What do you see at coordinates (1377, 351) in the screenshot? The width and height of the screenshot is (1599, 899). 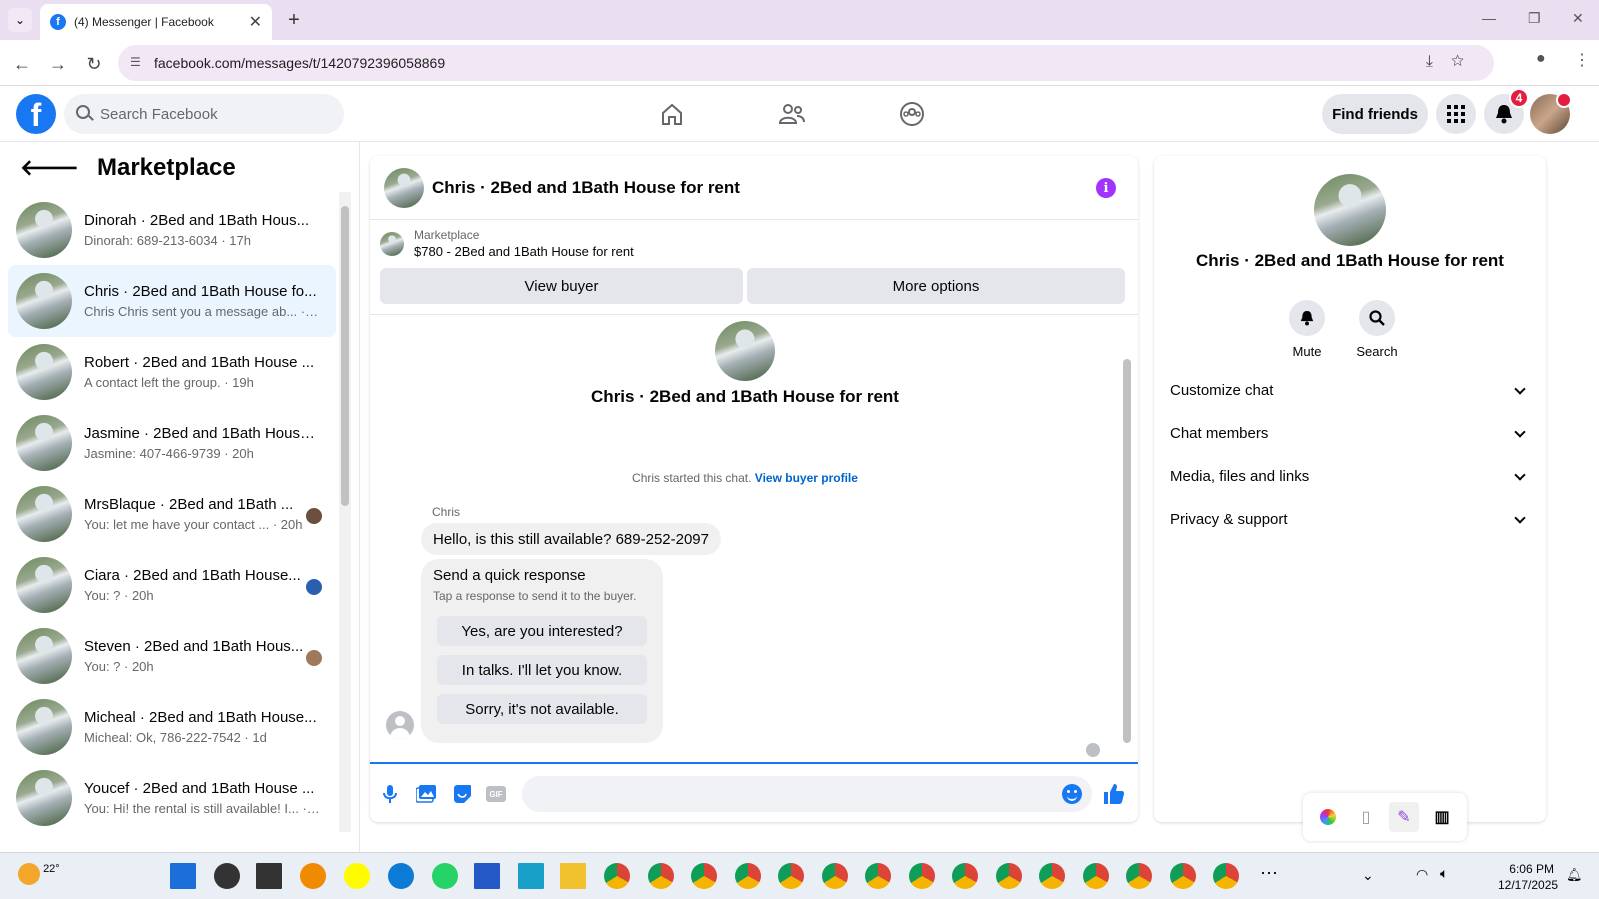 I see `search-chat-label: Search` at bounding box center [1377, 351].